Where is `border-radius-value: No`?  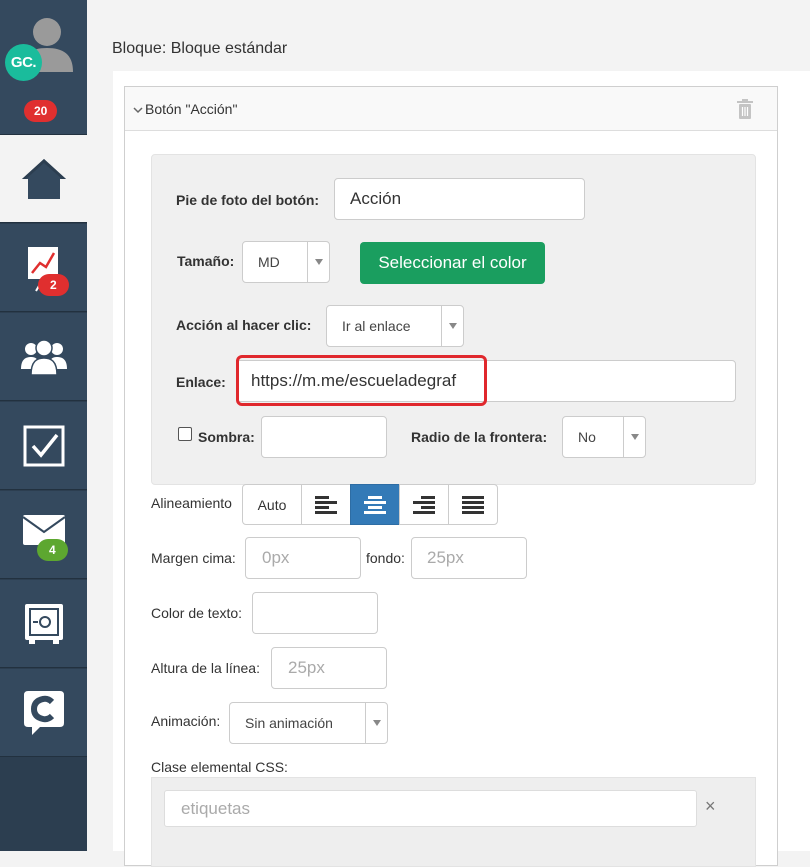 border-radius-value: No is located at coordinates (587, 437).